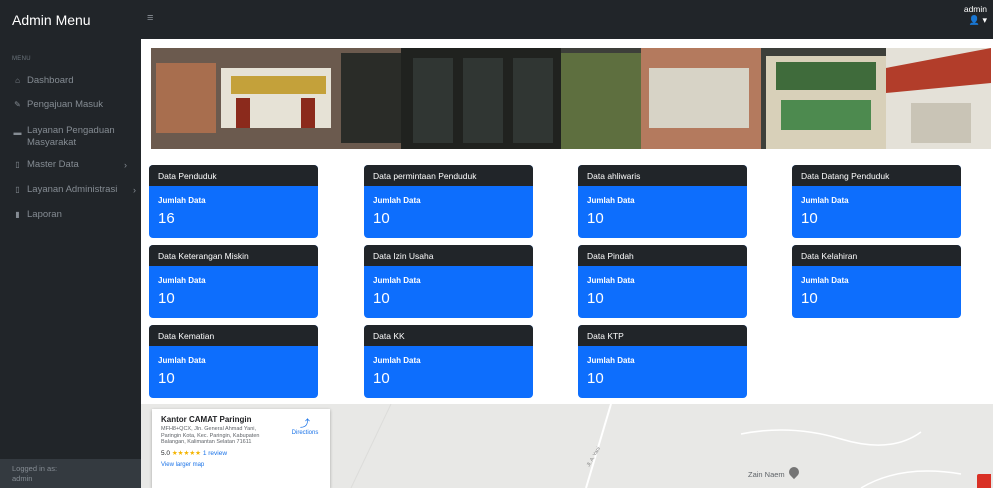  Describe the element at coordinates (70, 19) in the screenshot. I see `brand-title: Admin Menu` at that location.